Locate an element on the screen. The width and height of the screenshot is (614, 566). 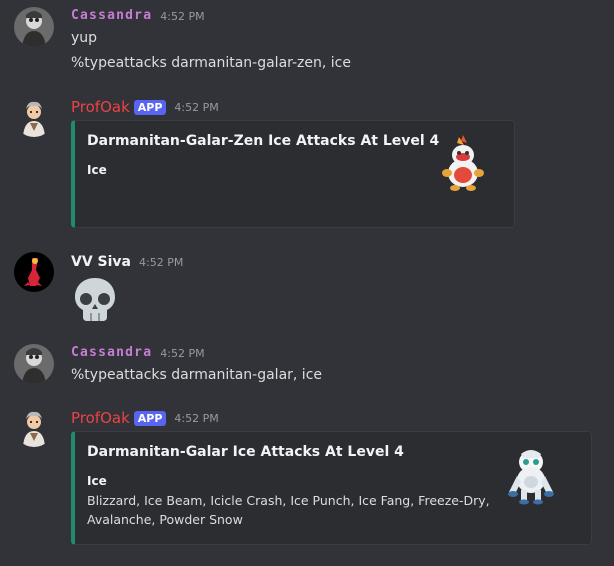
message-header: VV Siva 4:52 PM is located at coordinates (127, 262).